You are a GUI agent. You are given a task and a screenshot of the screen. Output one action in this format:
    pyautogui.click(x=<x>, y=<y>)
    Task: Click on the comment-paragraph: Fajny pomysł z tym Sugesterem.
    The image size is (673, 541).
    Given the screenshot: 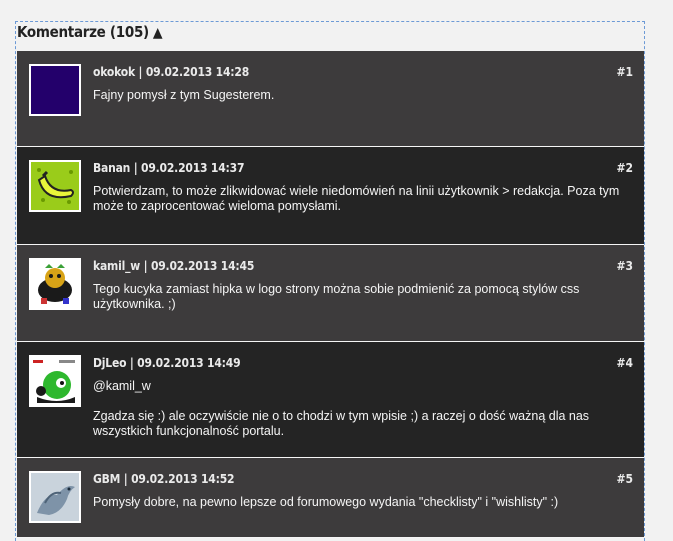 What is the action you would take?
    pyautogui.click(x=184, y=95)
    